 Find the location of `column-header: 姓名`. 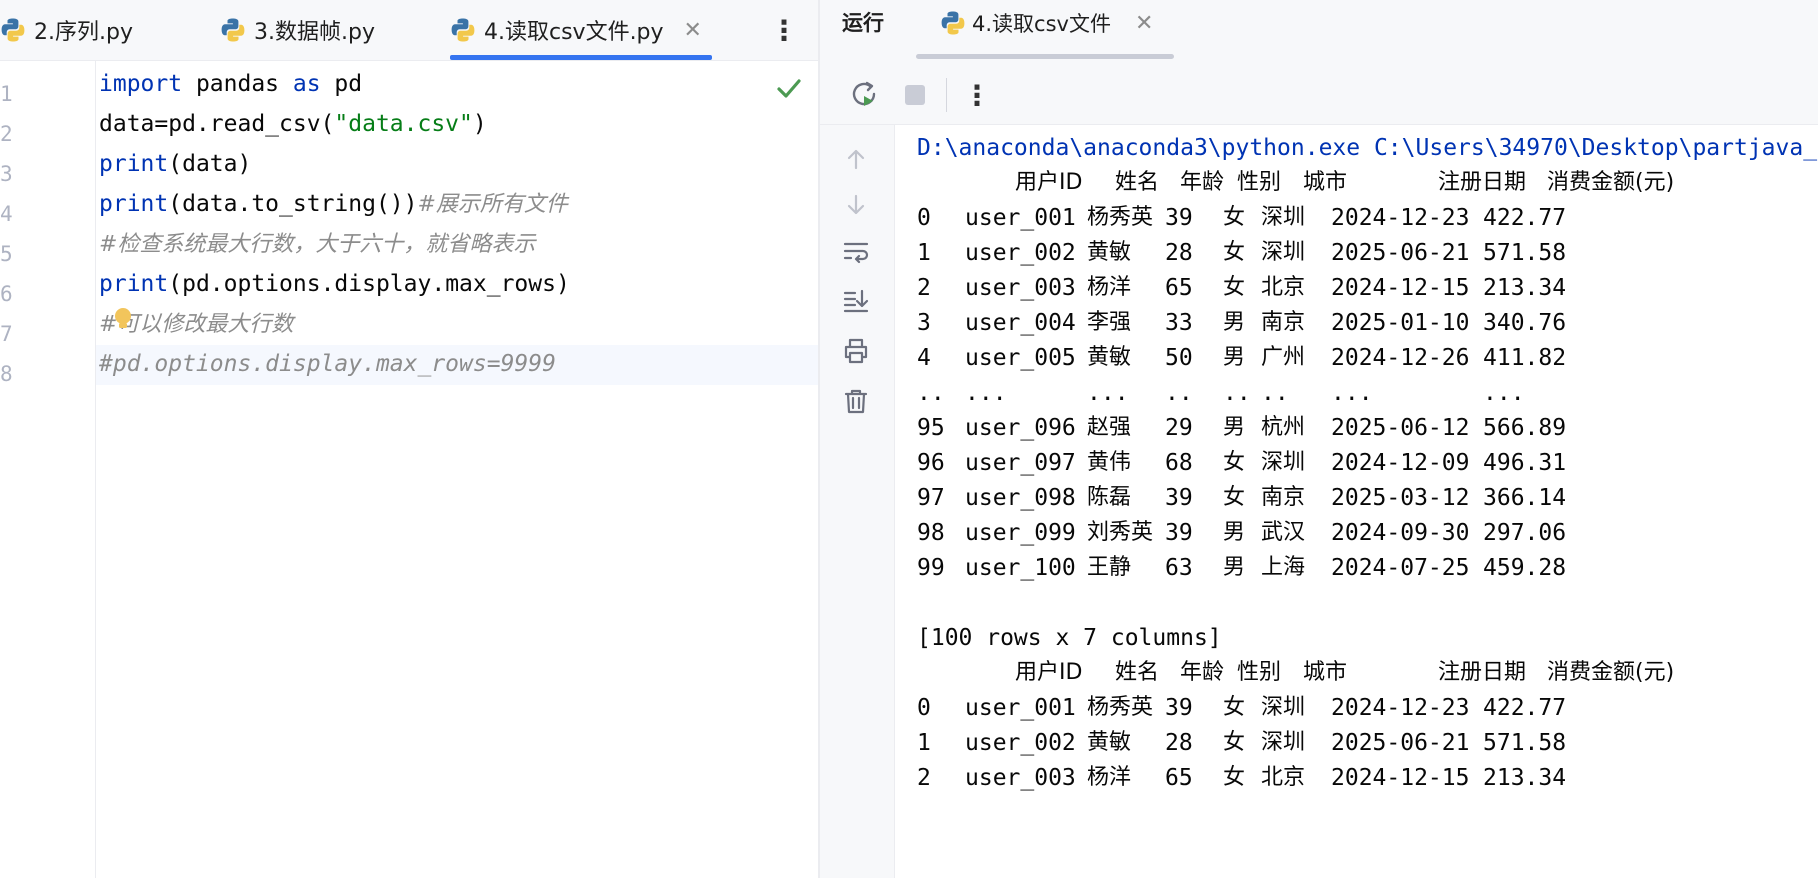

column-header: 姓名 is located at coordinates (1137, 182).